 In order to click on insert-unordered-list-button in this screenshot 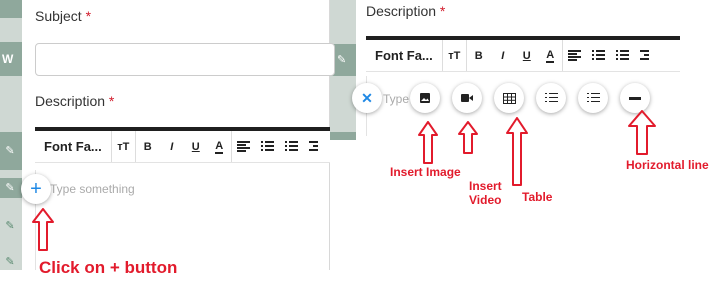, I will do `click(593, 98)`.